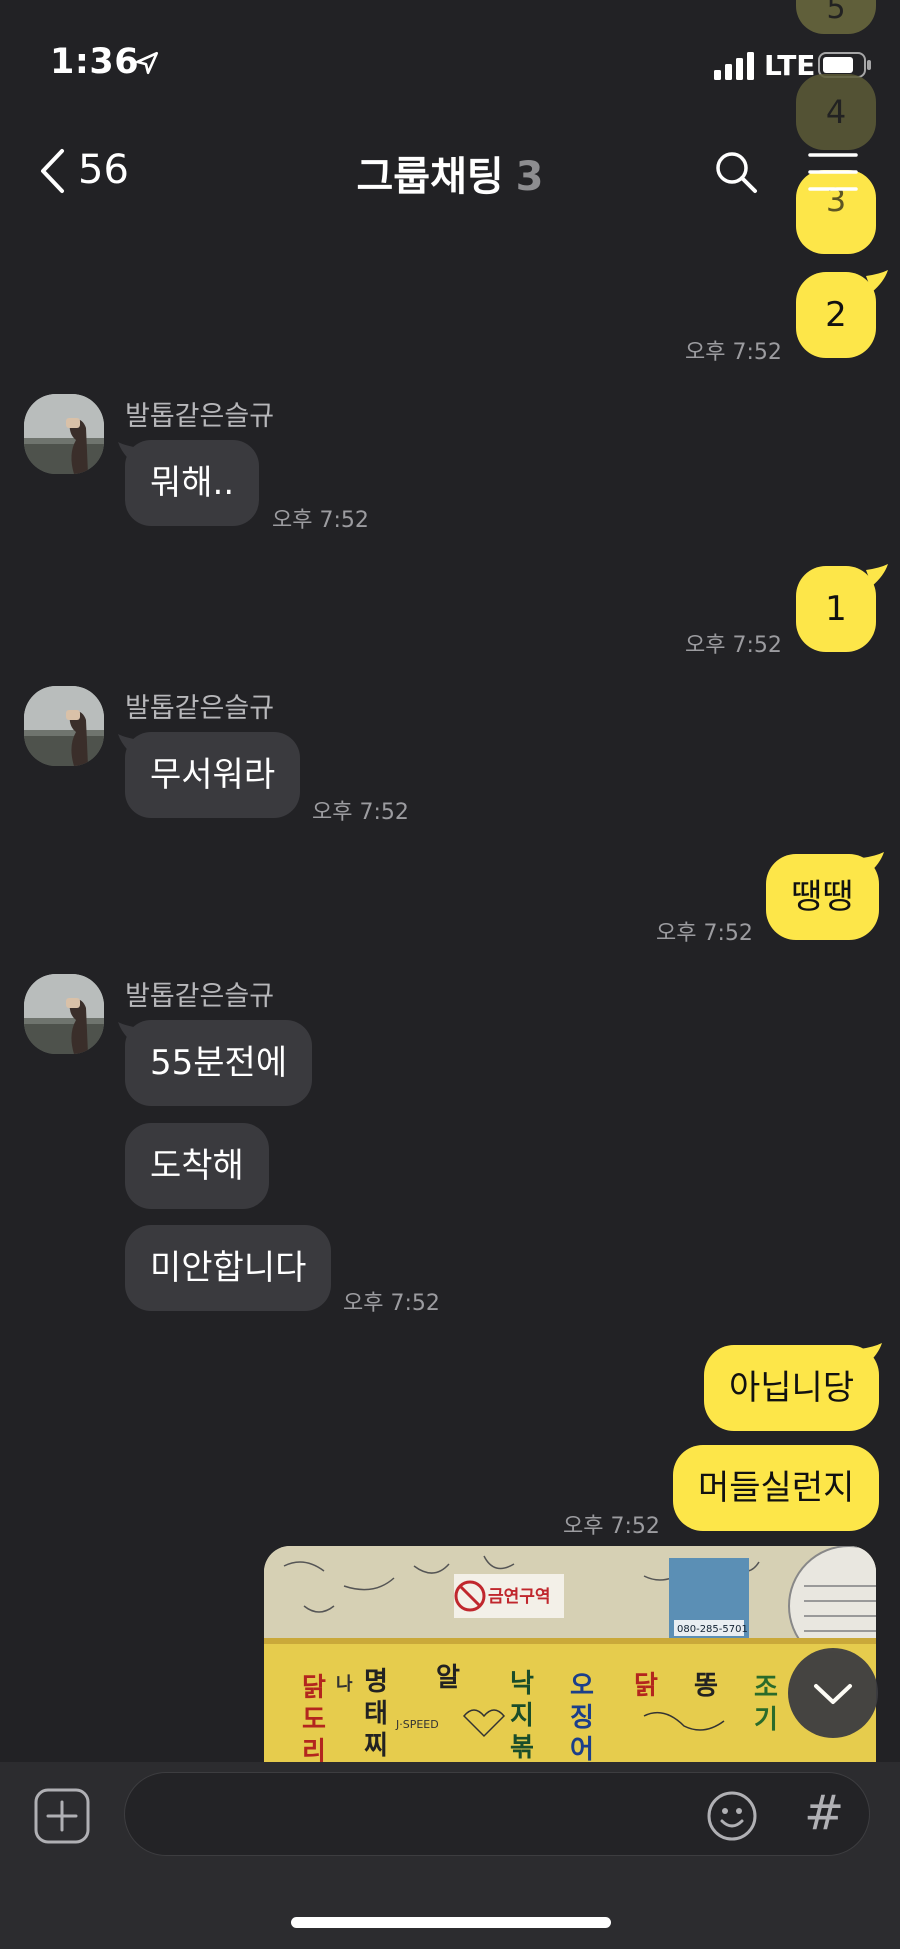  I want to click on peek-bubble: 4, so click(836, 112).